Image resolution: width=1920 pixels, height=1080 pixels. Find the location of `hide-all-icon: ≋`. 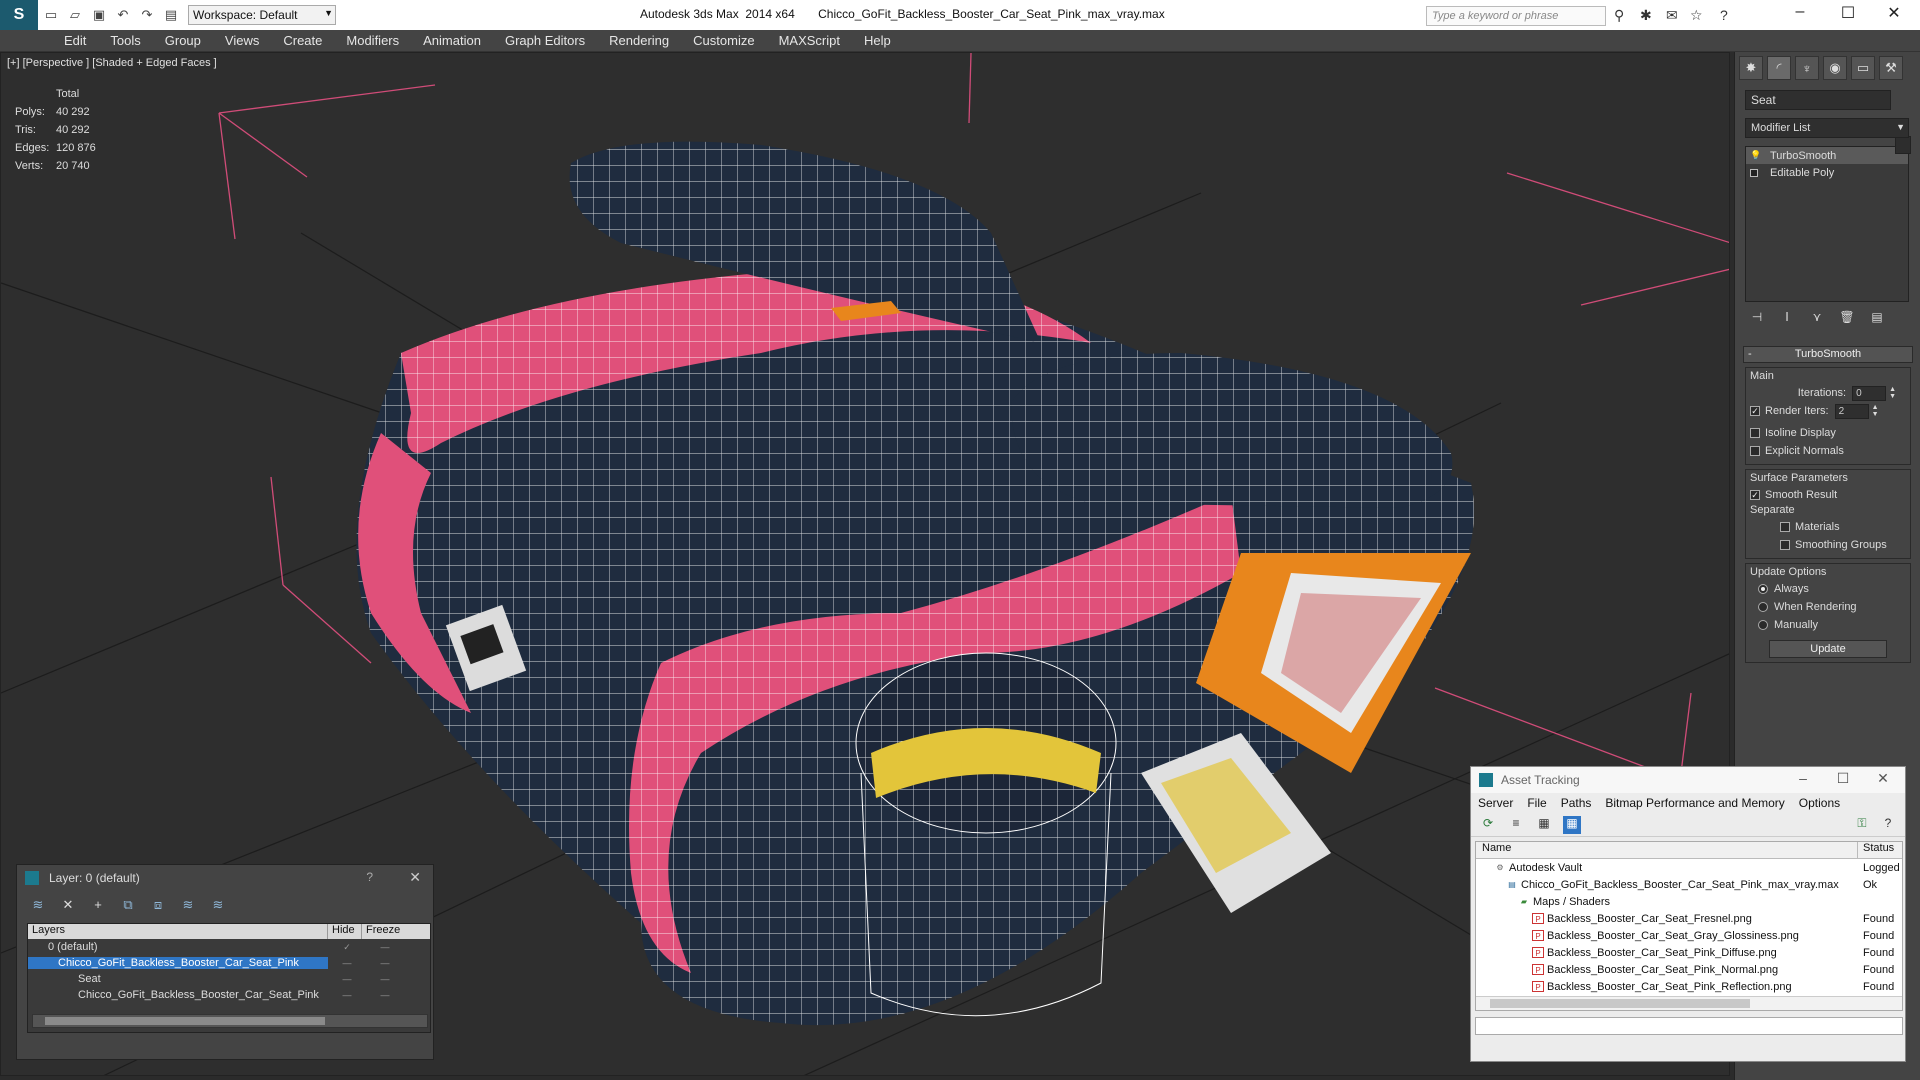

hide-all-icon: ≋ is located at coordinates (188, 906).